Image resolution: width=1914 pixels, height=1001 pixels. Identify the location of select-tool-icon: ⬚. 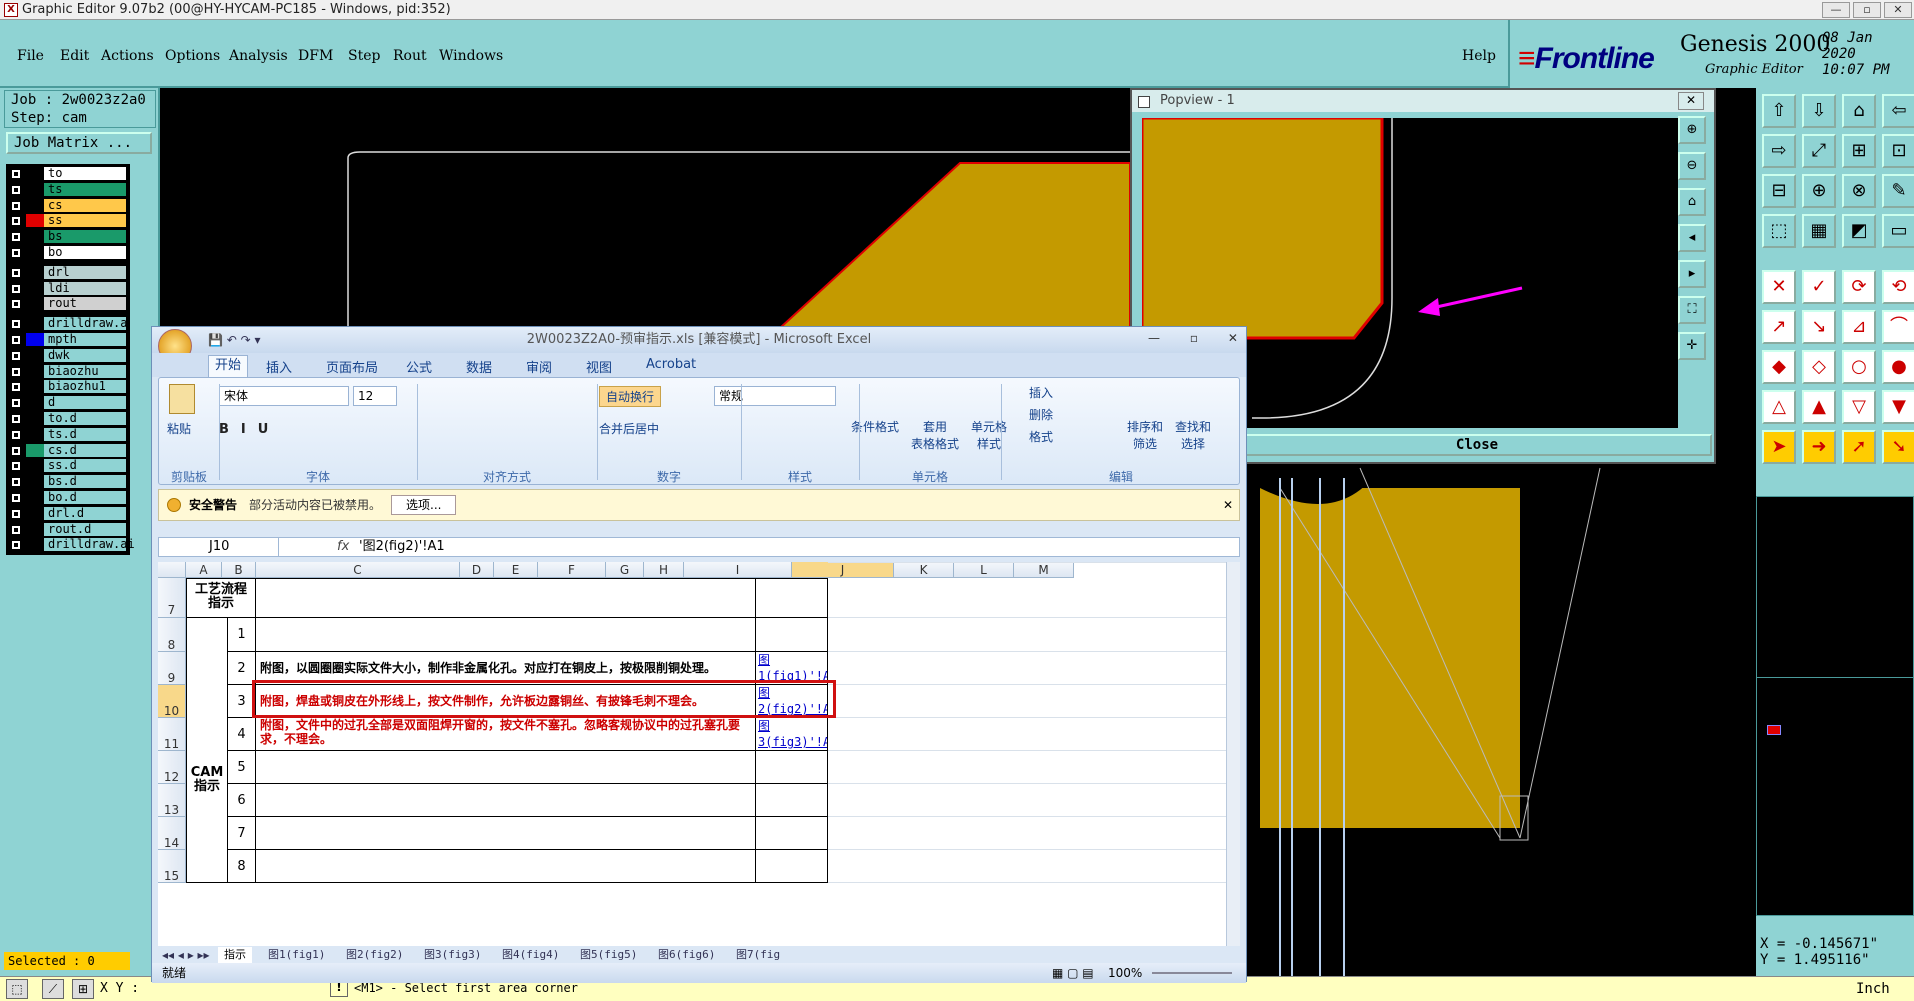
(17, 989).